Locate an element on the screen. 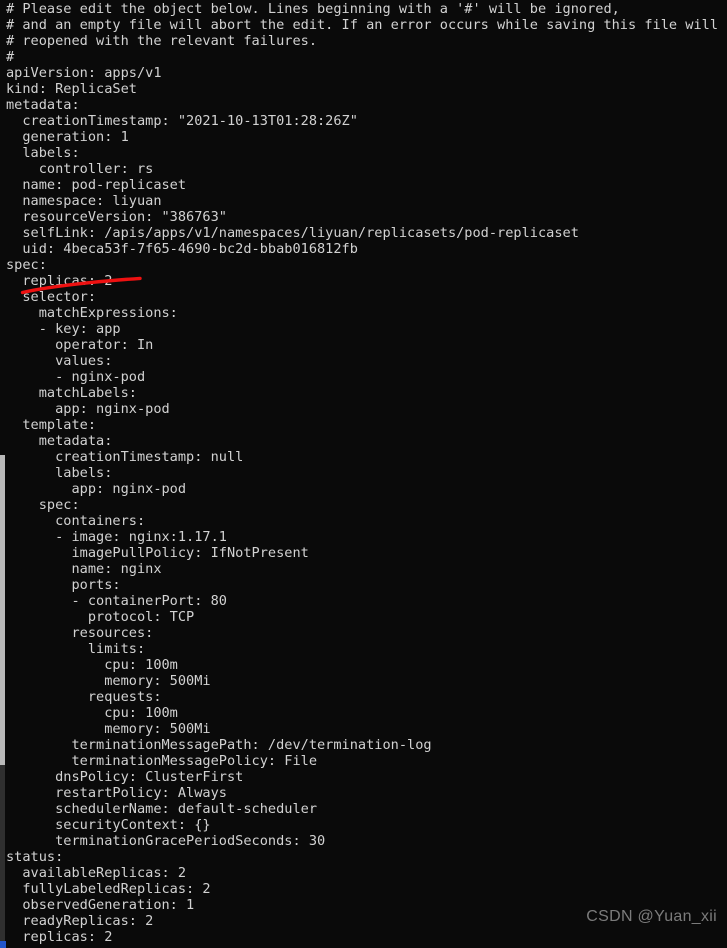 This screenshot has width=727, height=948. editor-line: status: is located at coordinates (35, 857).